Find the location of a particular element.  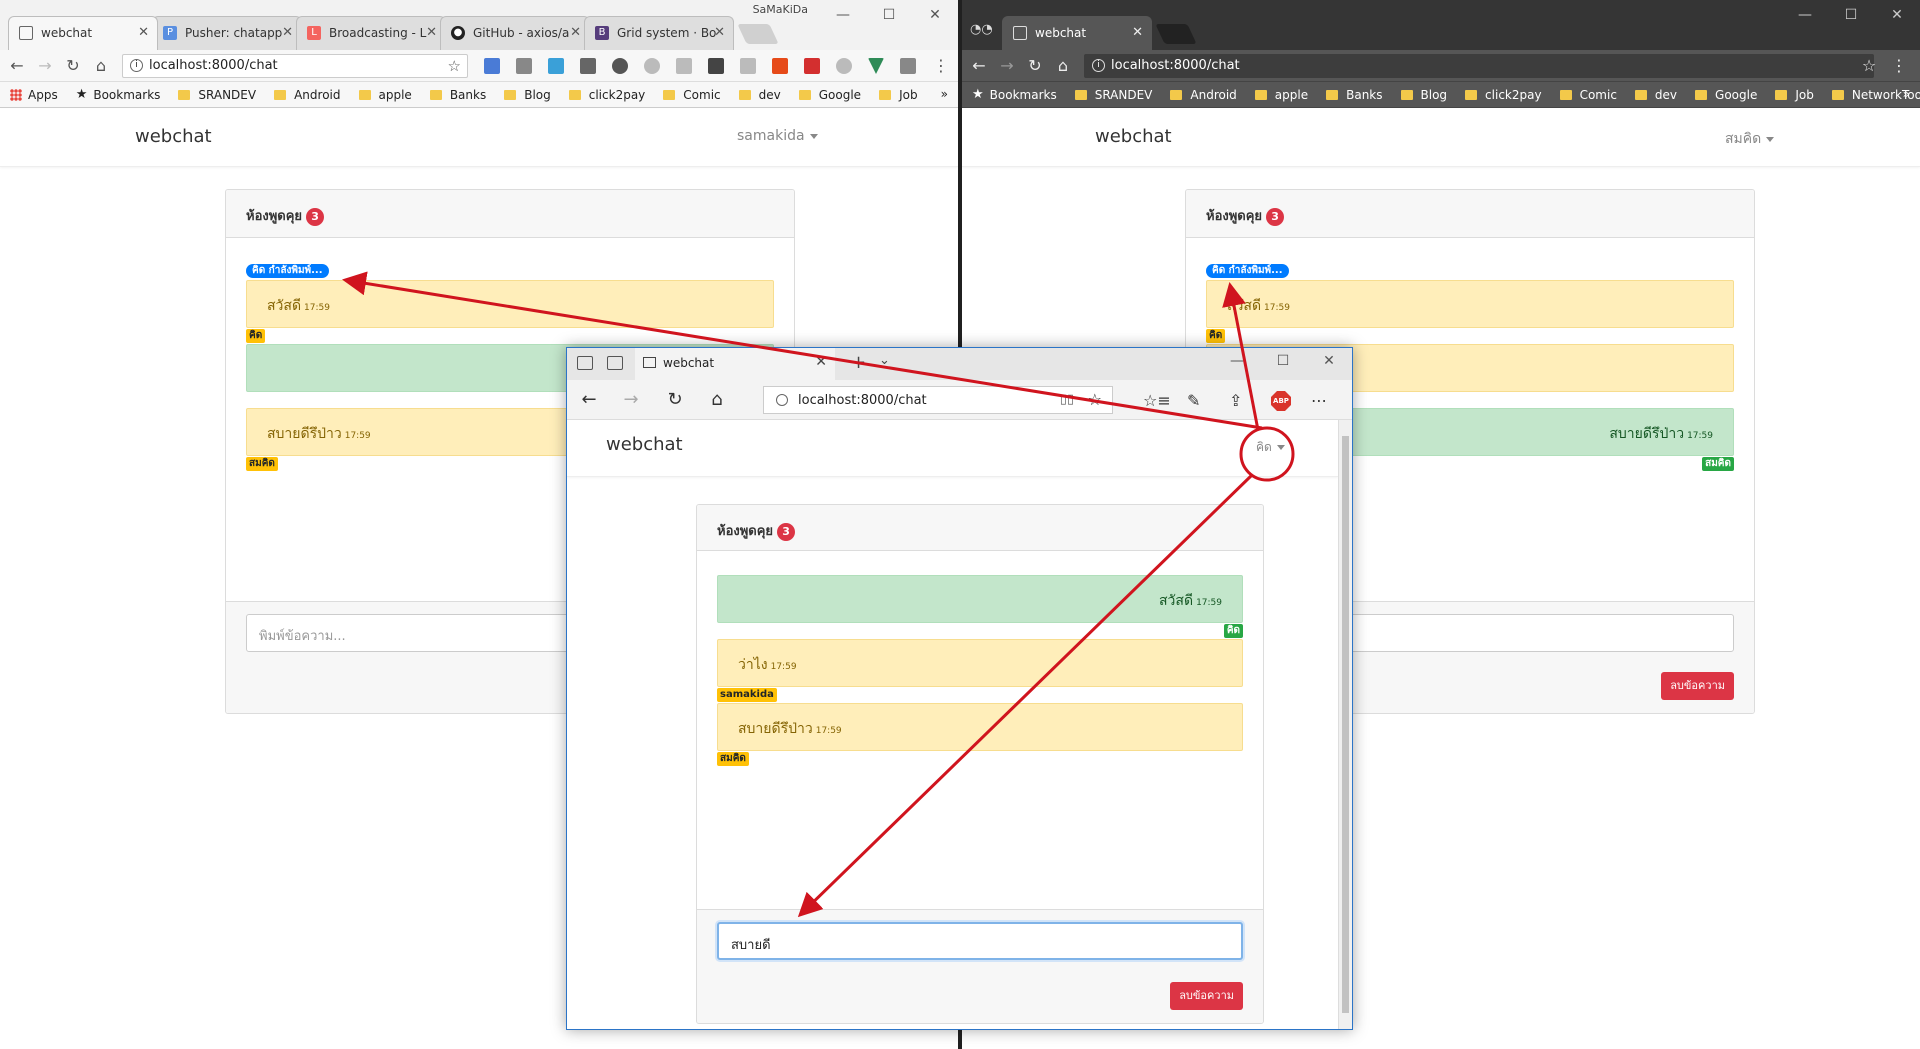

message-input: สบายดี is located at coordinates (980, 941).